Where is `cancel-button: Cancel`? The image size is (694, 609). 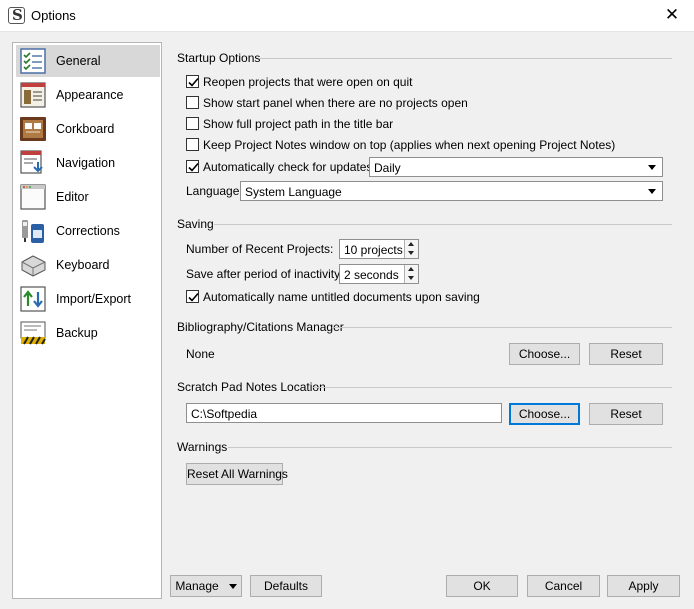 cancel-button: Cancel is located at coordinates (563, 586).